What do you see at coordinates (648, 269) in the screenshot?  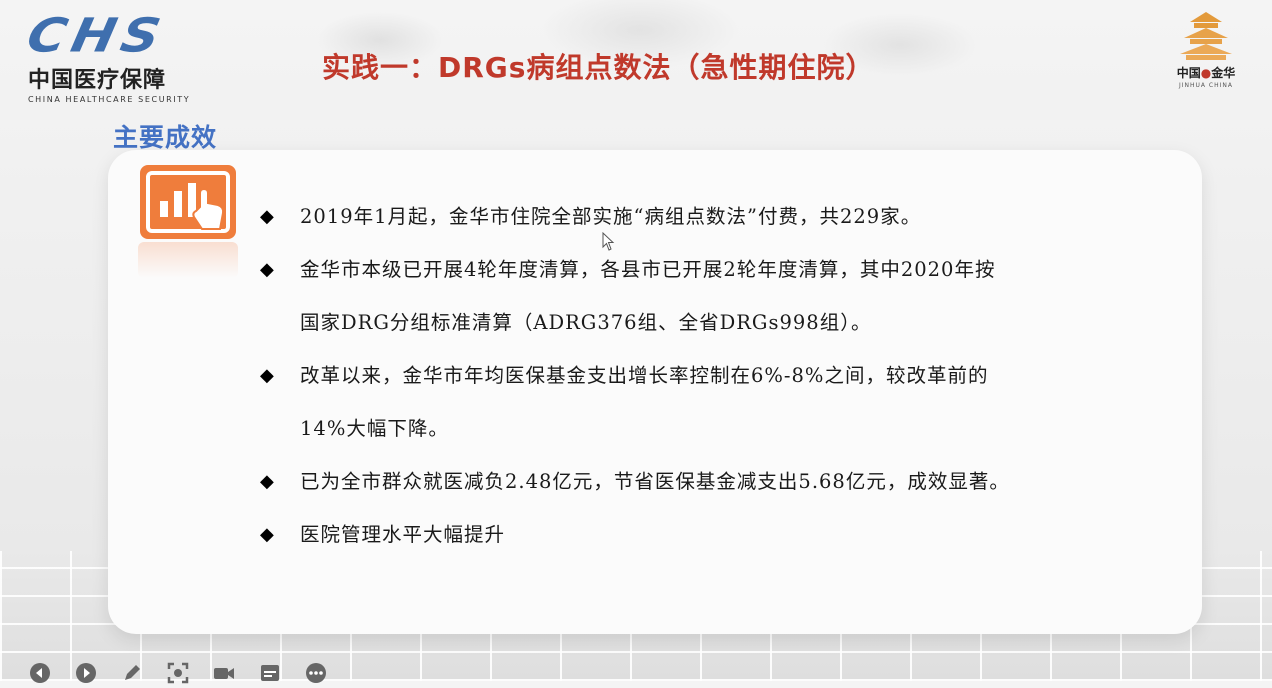 I see `bullet-text: 金华市本级已开展4轮年度清算，各县市已开展2轮年度清算，其中2020年按` at bounding box center [648, 269].